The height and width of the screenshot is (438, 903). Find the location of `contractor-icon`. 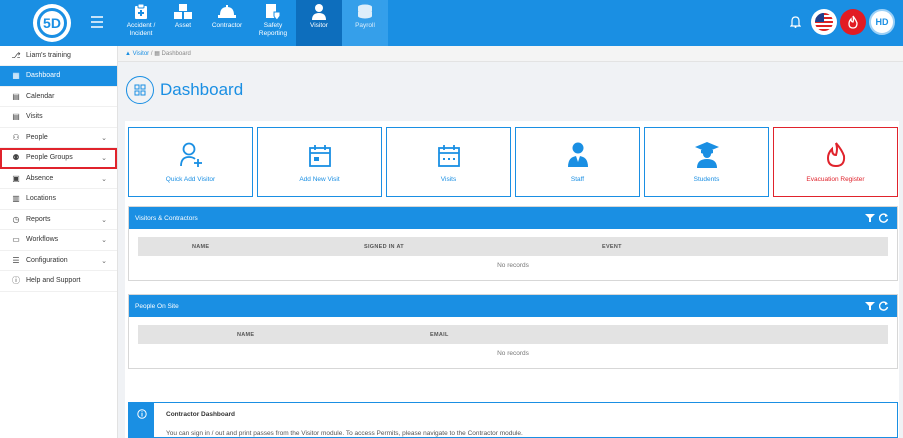

contractor-icon is located at coordinates (227, 12).